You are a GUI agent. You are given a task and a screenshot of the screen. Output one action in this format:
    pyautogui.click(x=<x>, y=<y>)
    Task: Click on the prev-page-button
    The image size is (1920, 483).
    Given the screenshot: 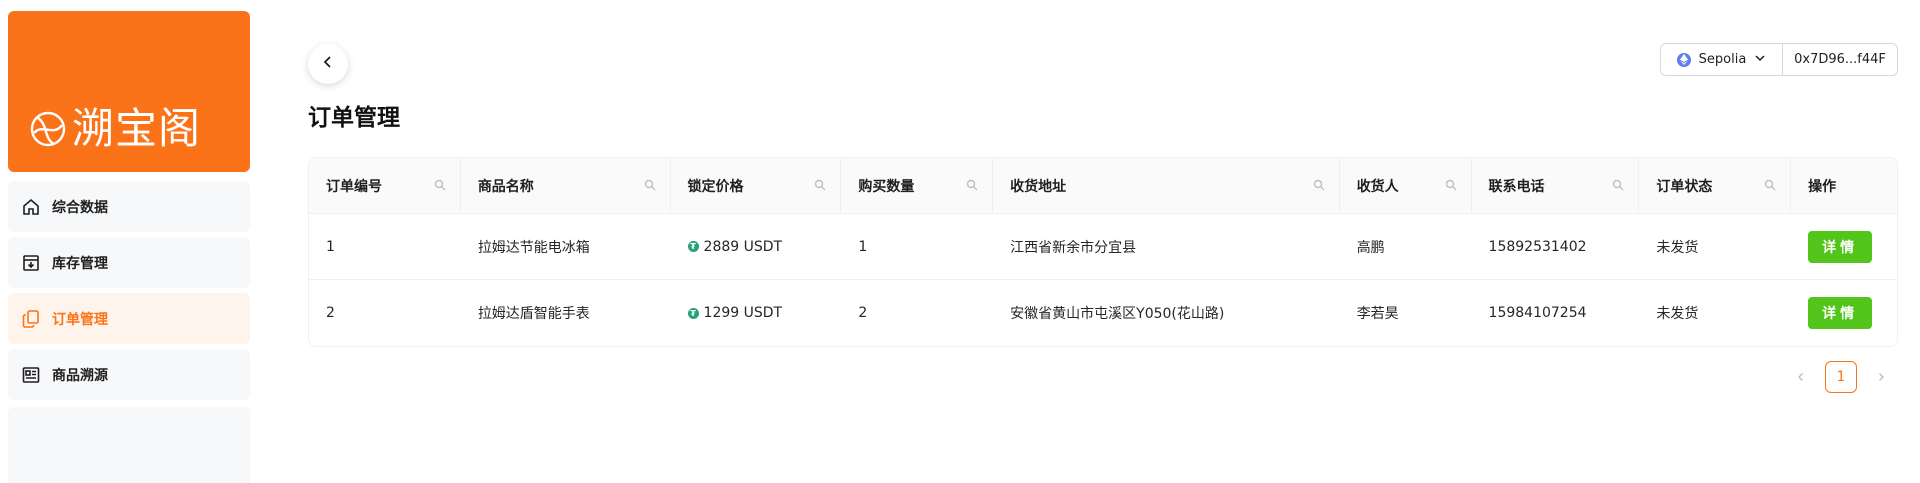 What is the action you would take?
    pyautogui.click(x=1801, y=377)
    